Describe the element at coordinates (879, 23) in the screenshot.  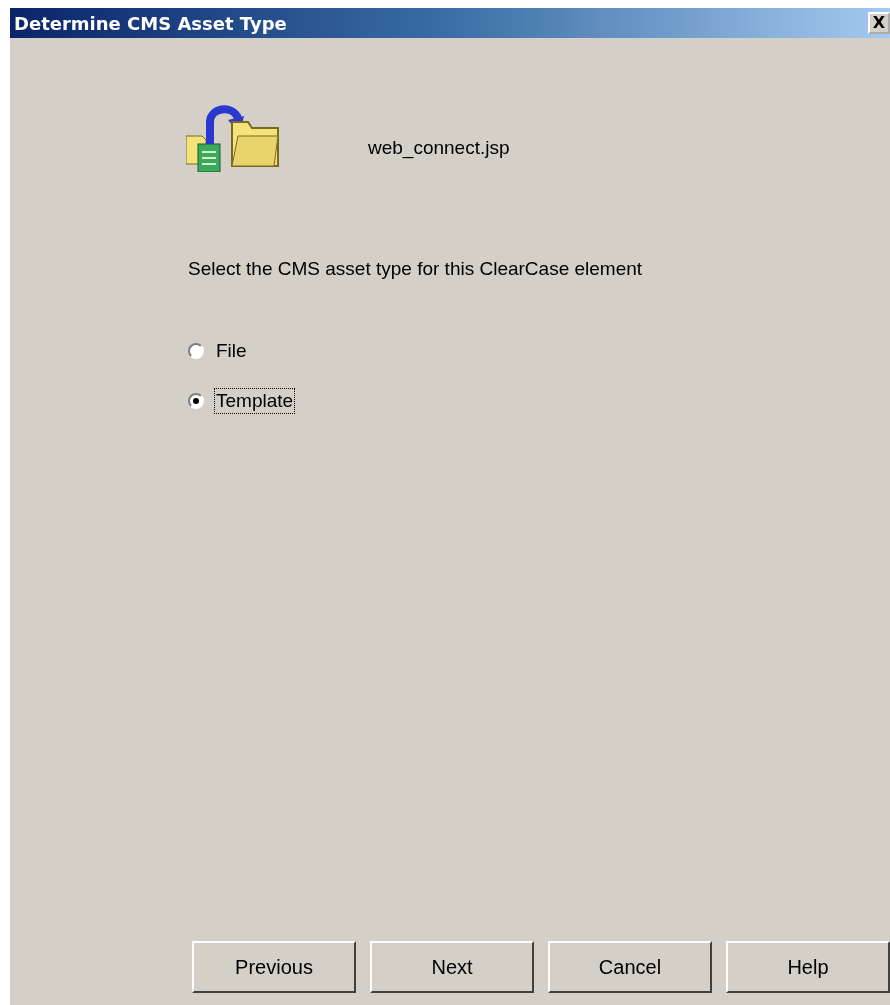
I see `close-button: X` at that location.